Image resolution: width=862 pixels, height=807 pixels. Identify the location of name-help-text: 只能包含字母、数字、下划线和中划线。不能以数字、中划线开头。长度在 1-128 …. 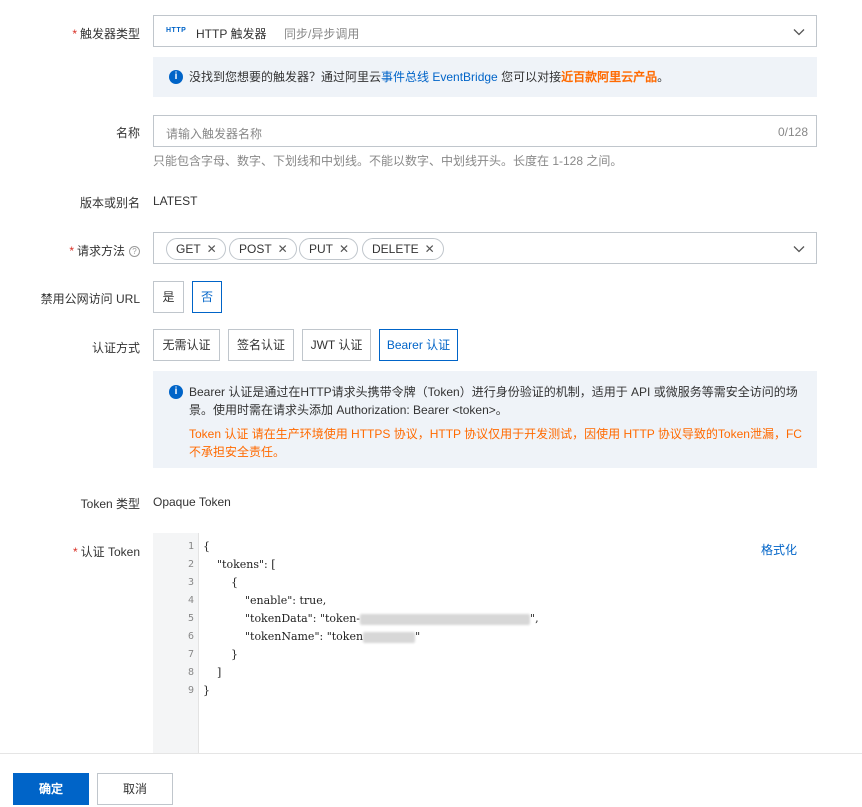
(388, 161).